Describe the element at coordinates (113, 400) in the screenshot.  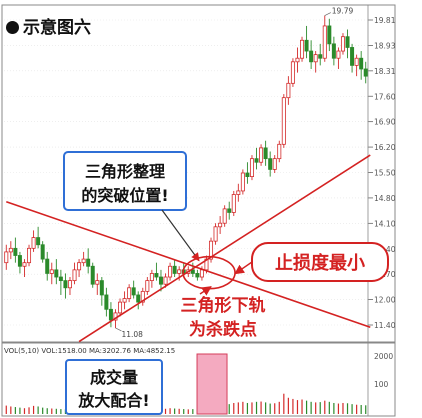
I see `volume-callout-text: 放大配合!` at that location.